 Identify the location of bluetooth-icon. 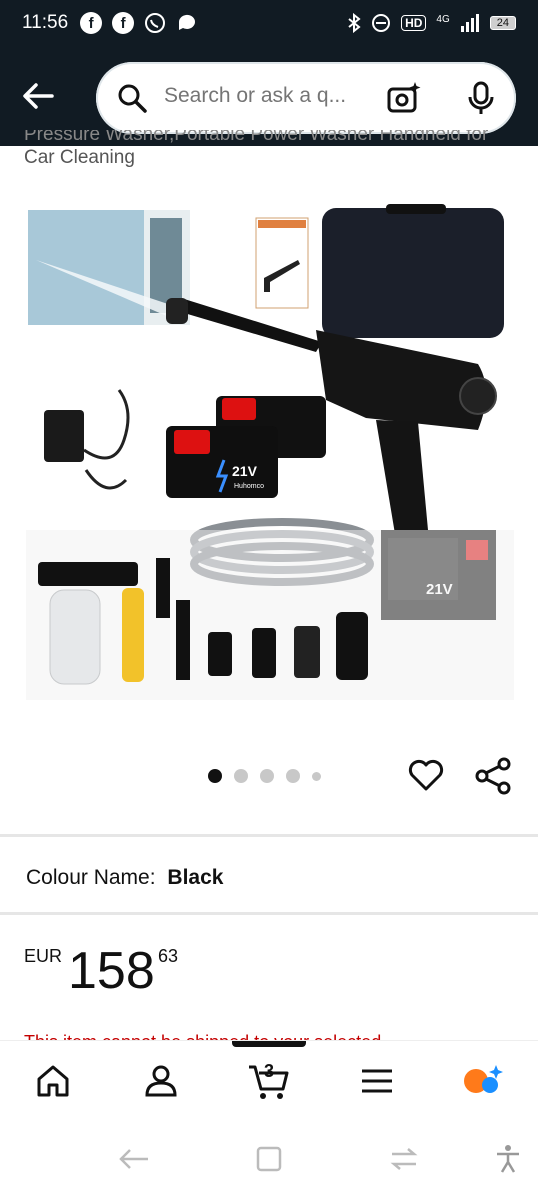
(354, 23).